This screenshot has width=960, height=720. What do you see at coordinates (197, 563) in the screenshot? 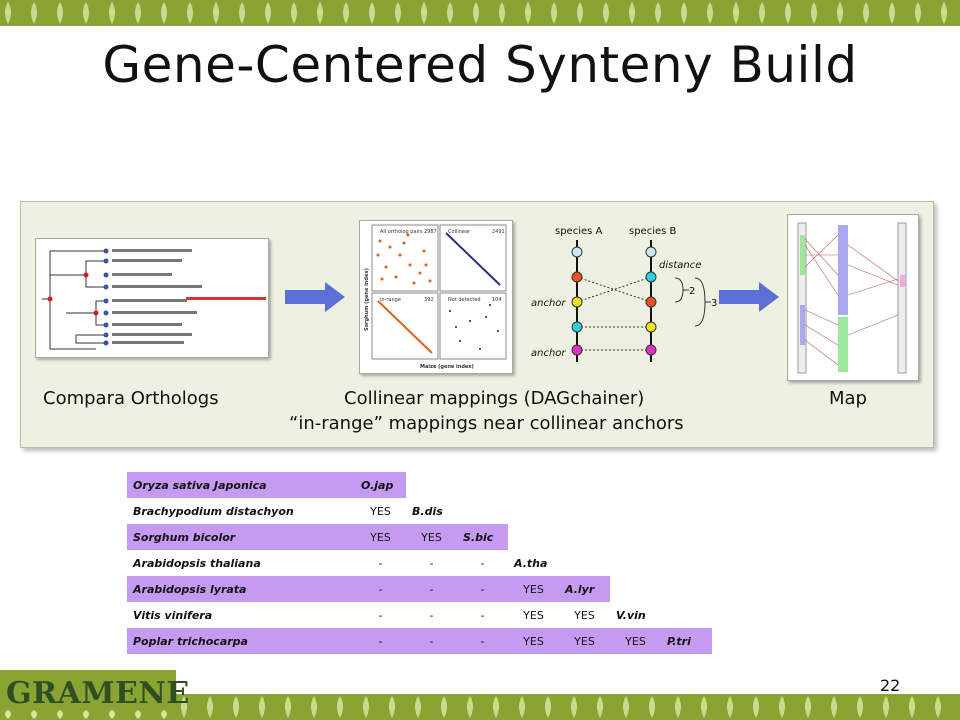
I see `species-name: Arabidopsis thaliana` at bounding box center [197, 563].